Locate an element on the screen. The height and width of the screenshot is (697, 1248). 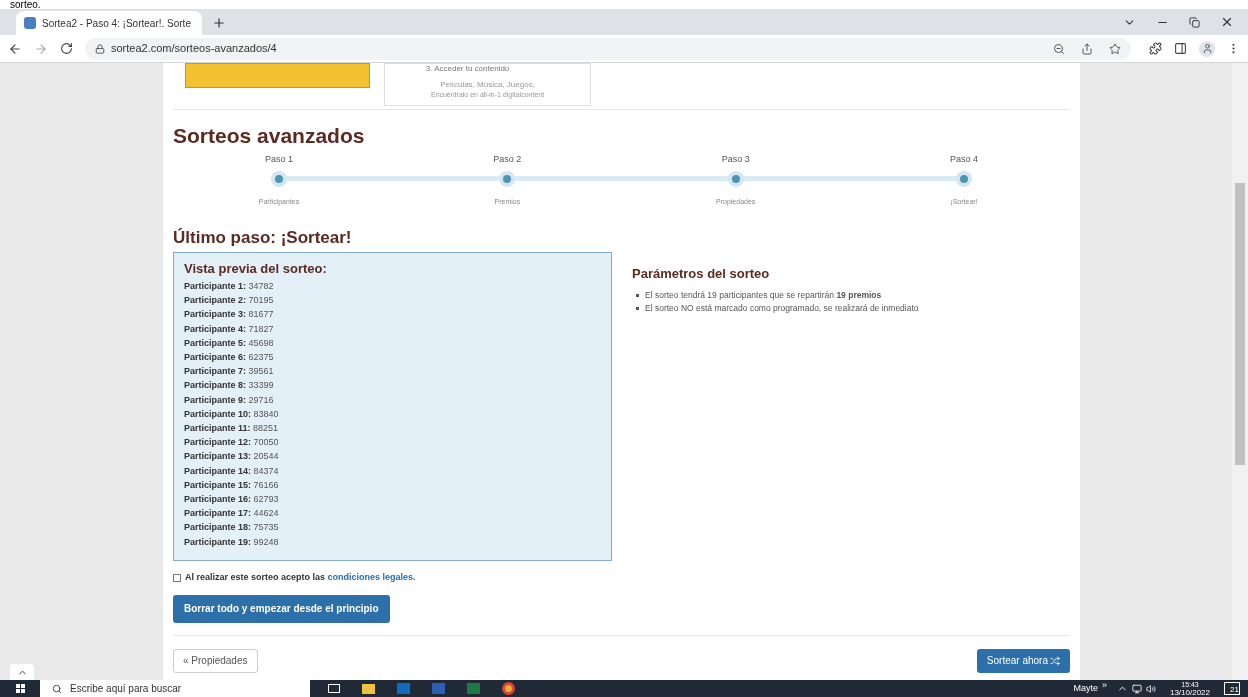
participant-entry: Participante 9: 29716 is located at coordinates (229, 400).